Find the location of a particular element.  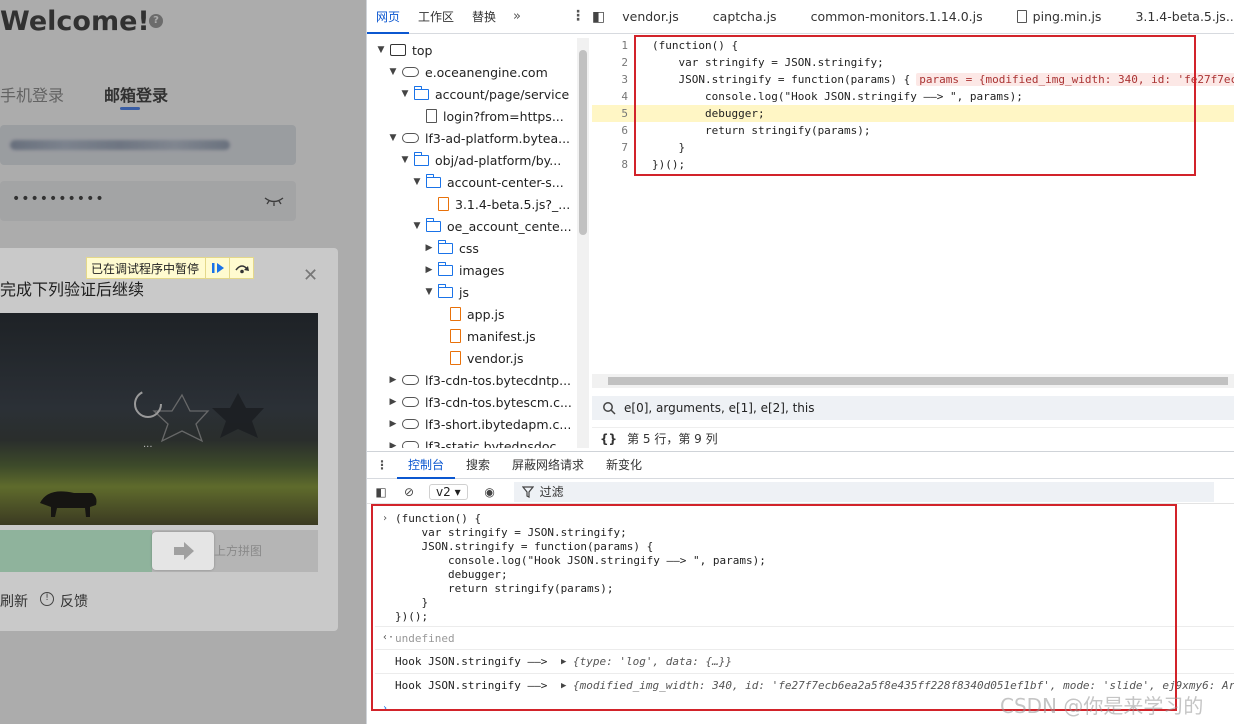

tab-search: 搜索 is located at coordinates (478, 465).